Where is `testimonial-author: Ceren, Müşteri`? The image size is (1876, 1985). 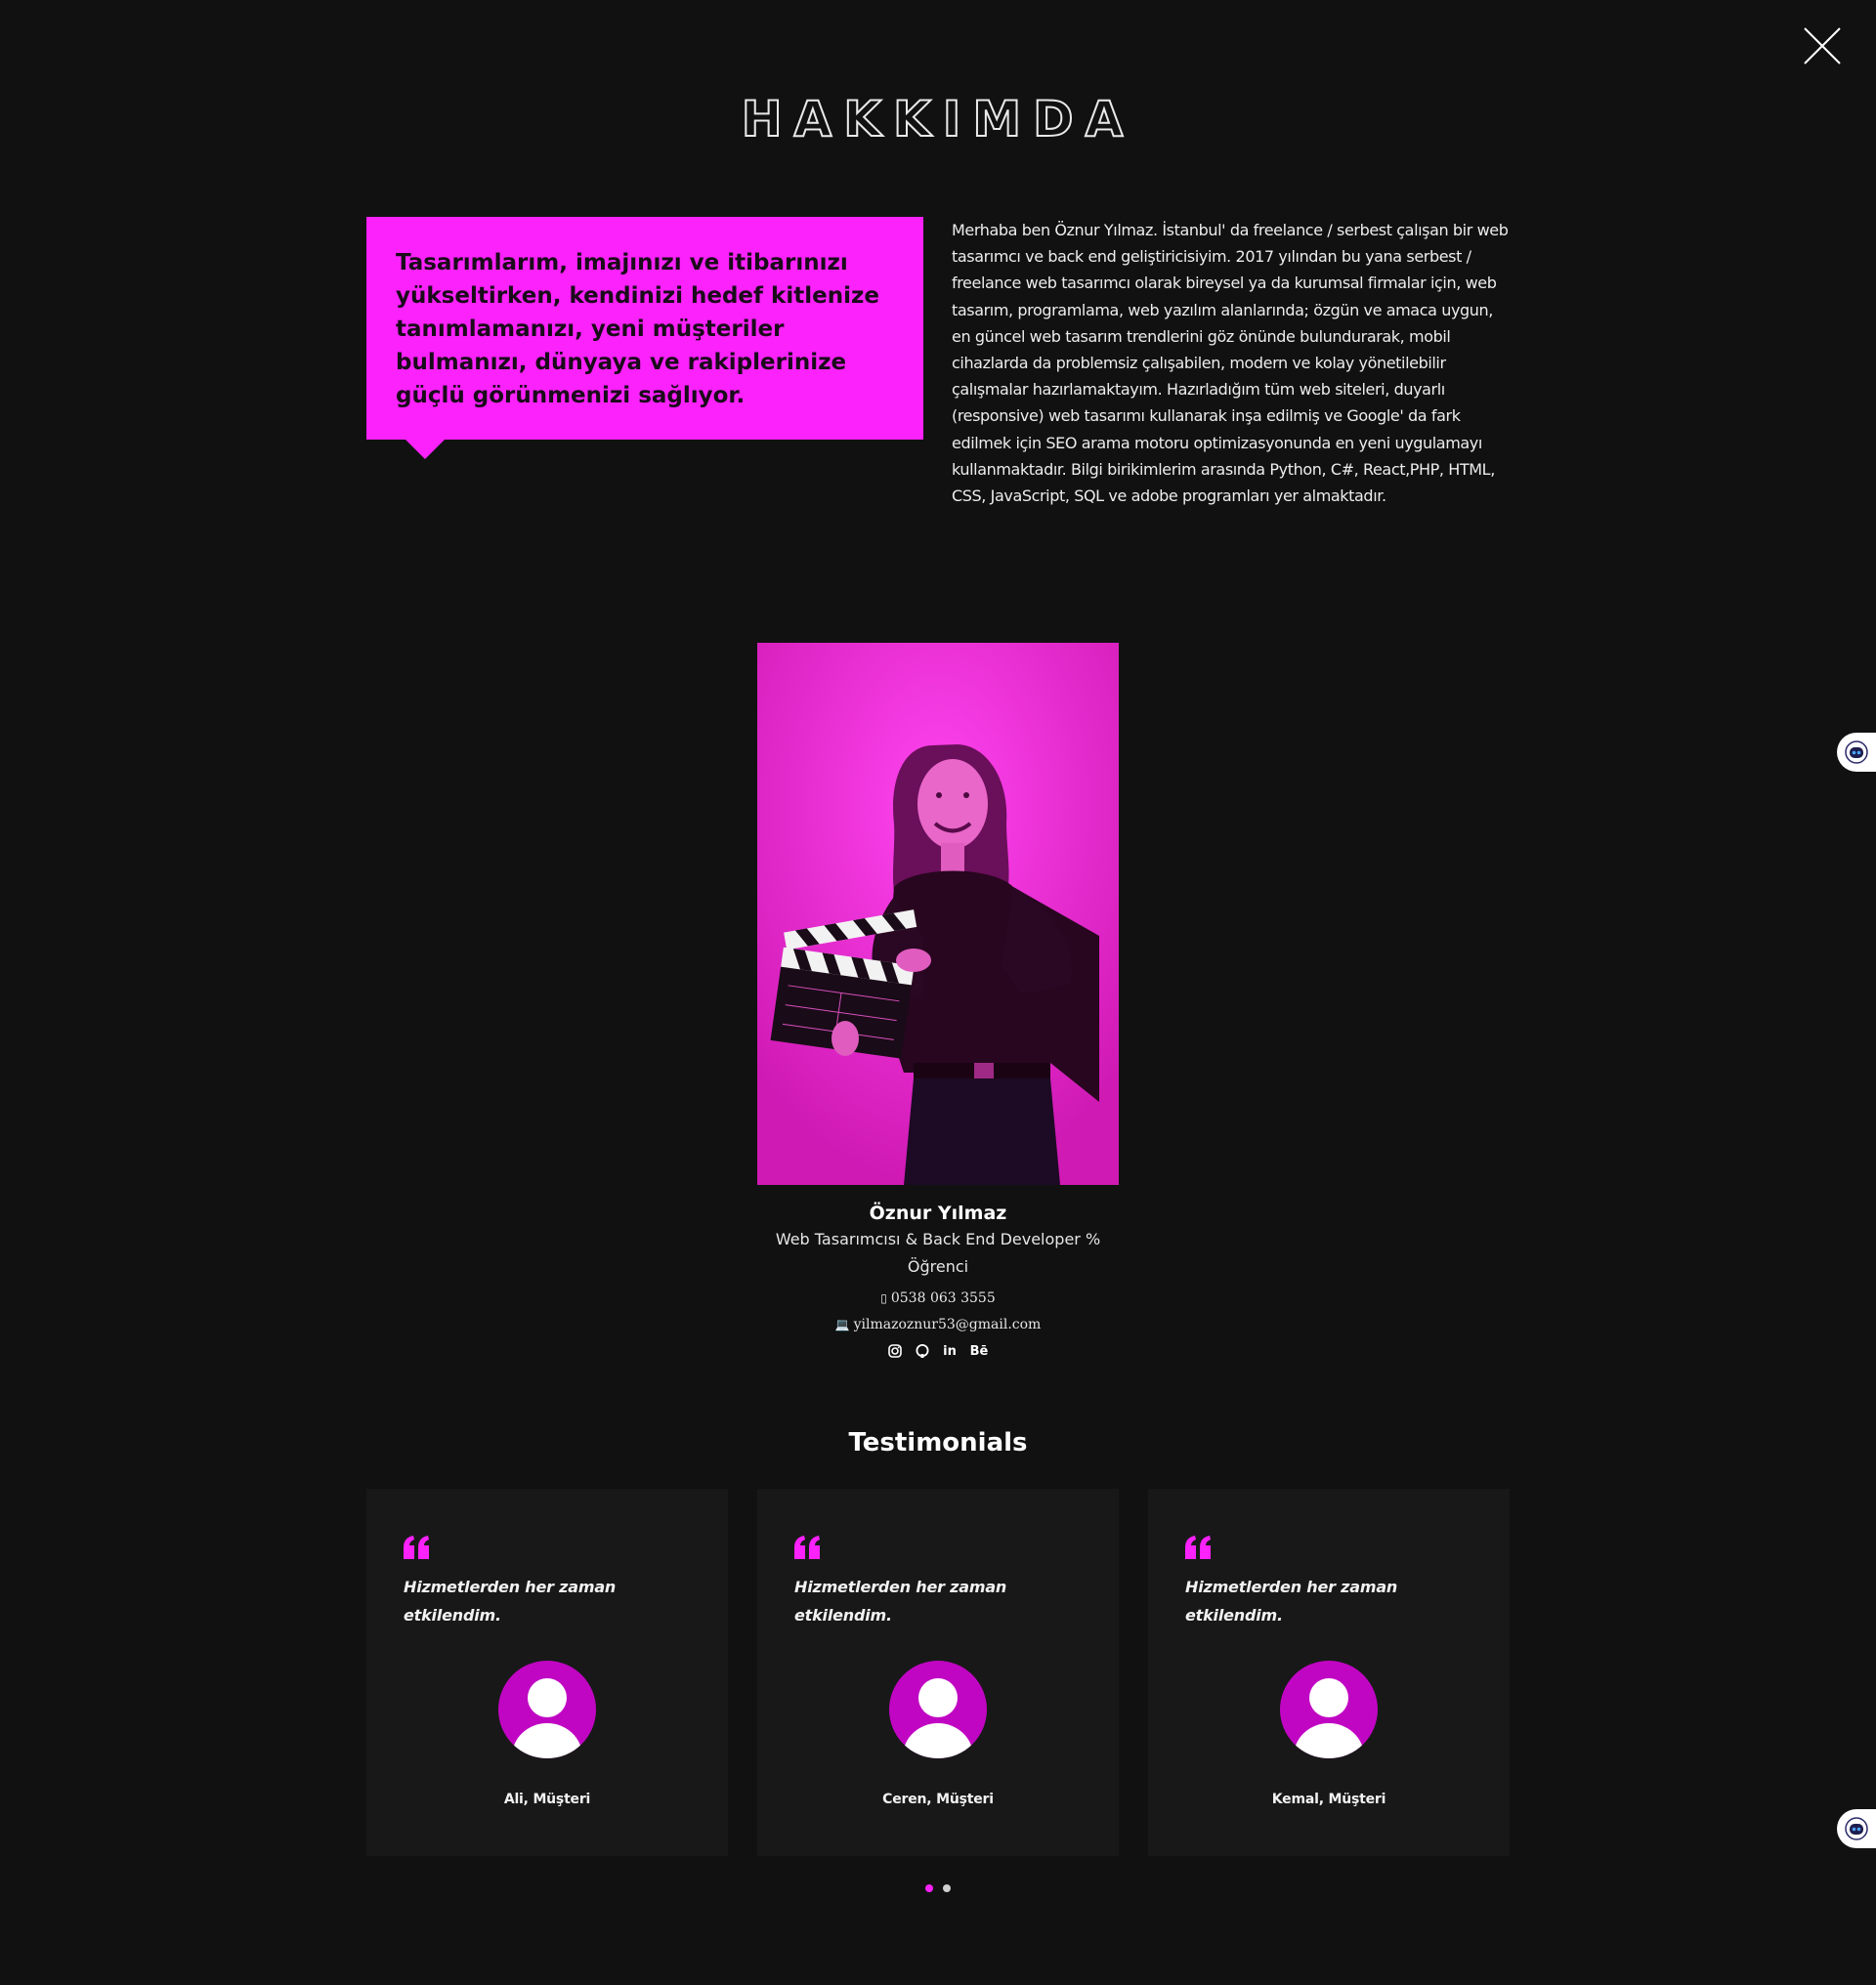 testimonial-author: Ceren, Müşteri is located at coordinates (938, 1799).